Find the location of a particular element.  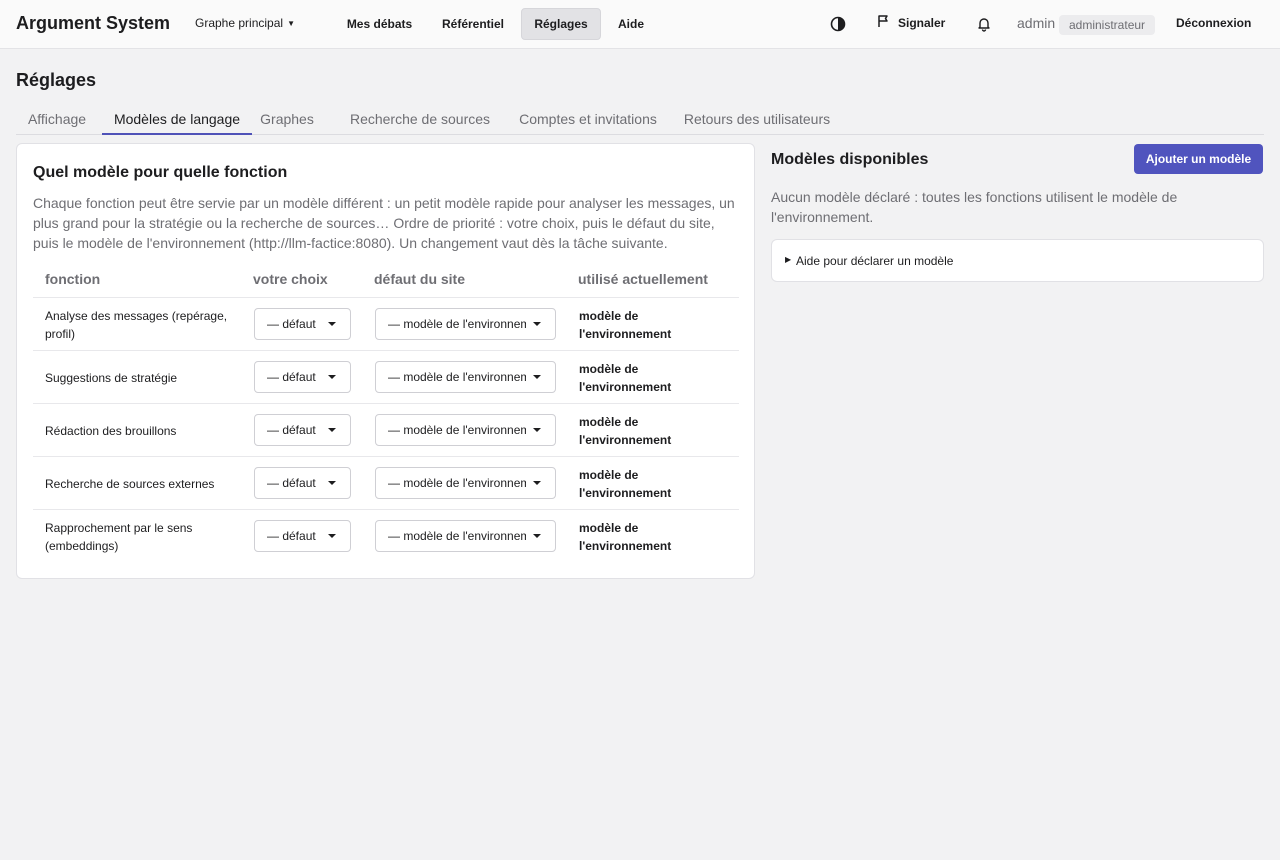

tab-graphs: Graphes is located at coordinates (287, 119).